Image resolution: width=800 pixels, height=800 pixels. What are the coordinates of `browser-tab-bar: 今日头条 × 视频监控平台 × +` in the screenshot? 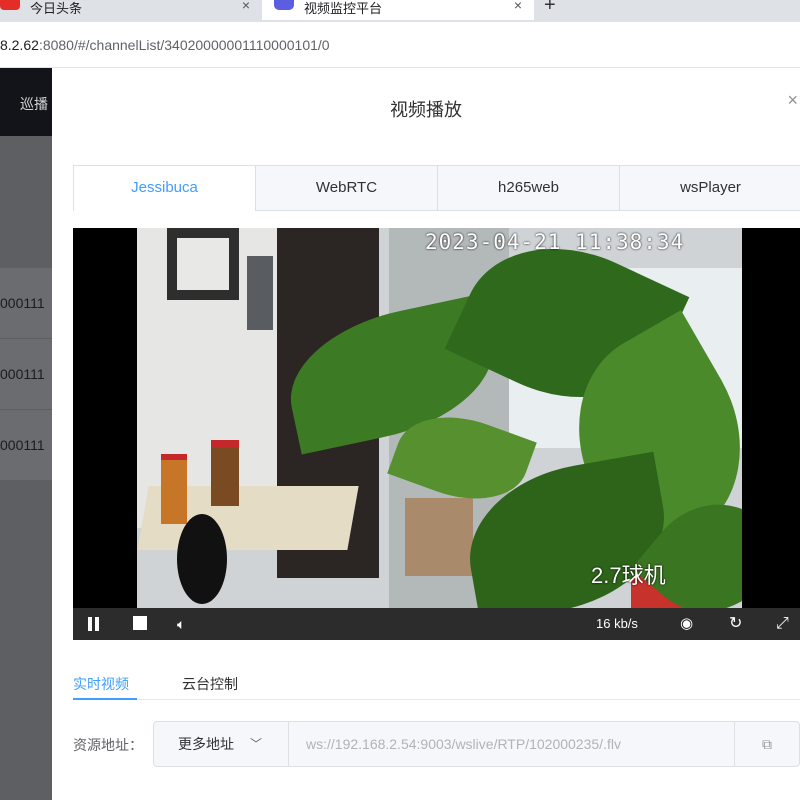 It's located at (400, 11).